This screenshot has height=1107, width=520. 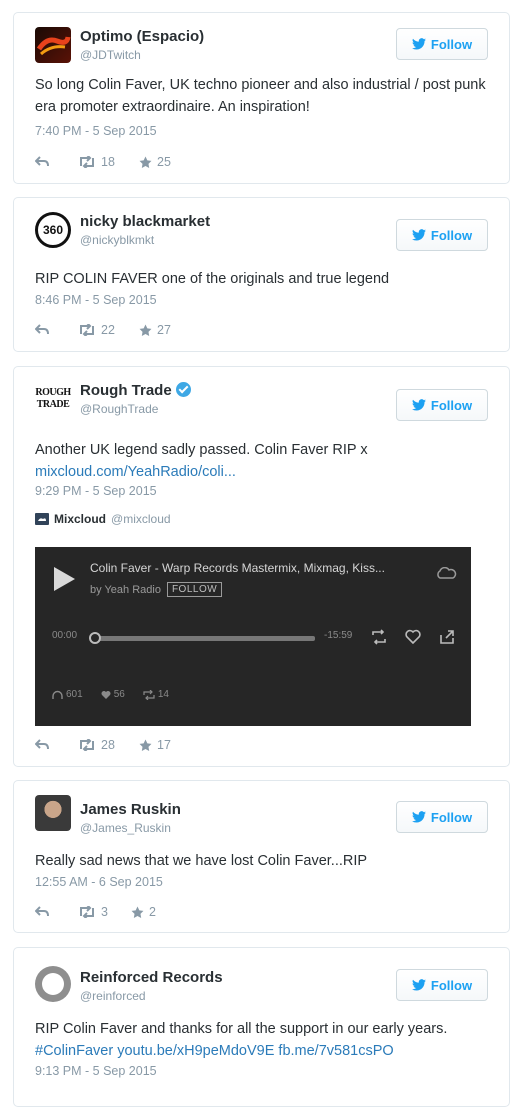 I want to click on tweet-actions: 22 27, so click(x=103, y=330).